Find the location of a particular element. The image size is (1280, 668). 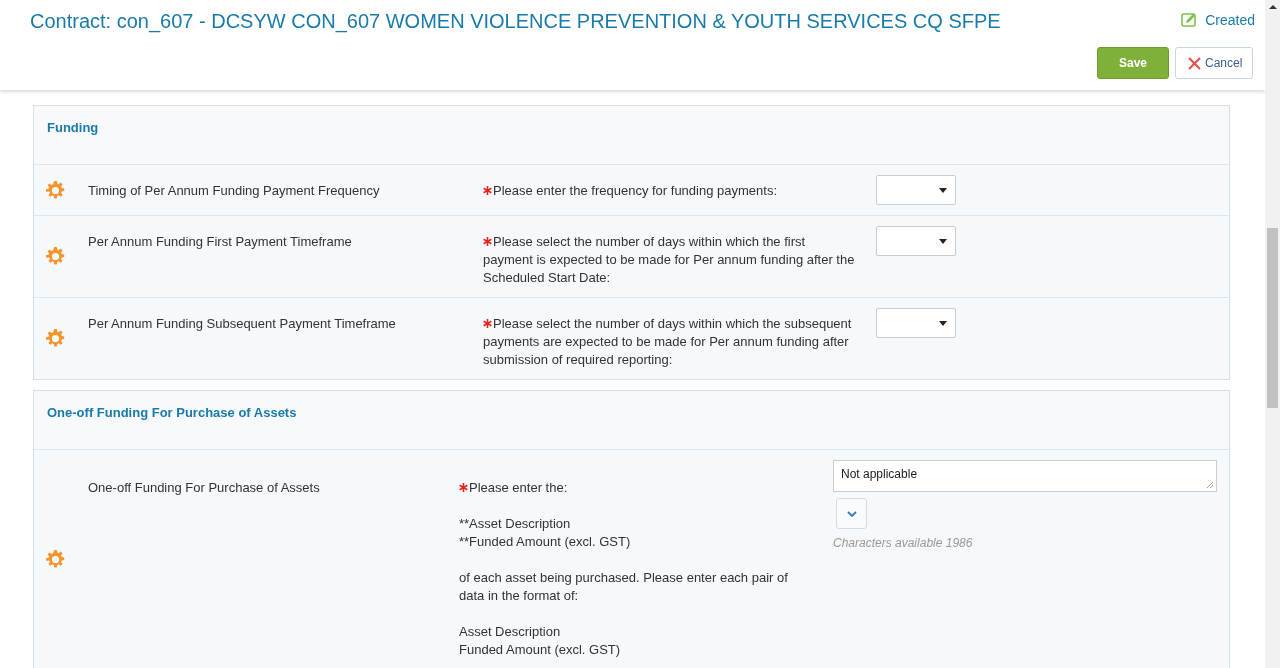

field-prompt: of each asset being purchased. Please enter each pair of data in the format of: is located at coordinates (624, 587).